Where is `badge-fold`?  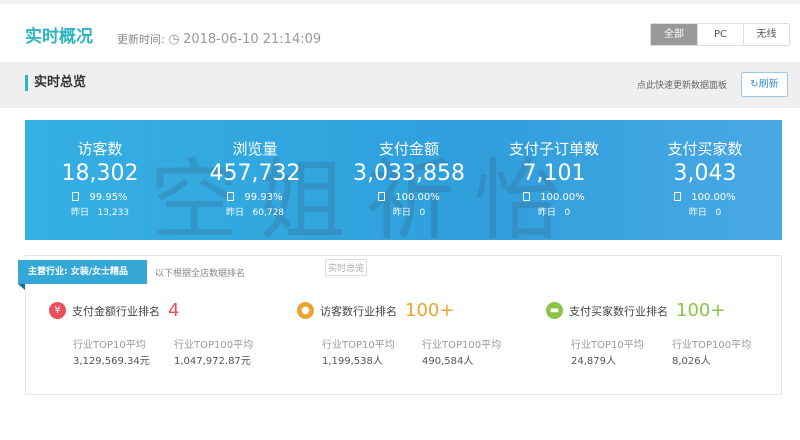
badge-fold is located at coordinates (21, 287).